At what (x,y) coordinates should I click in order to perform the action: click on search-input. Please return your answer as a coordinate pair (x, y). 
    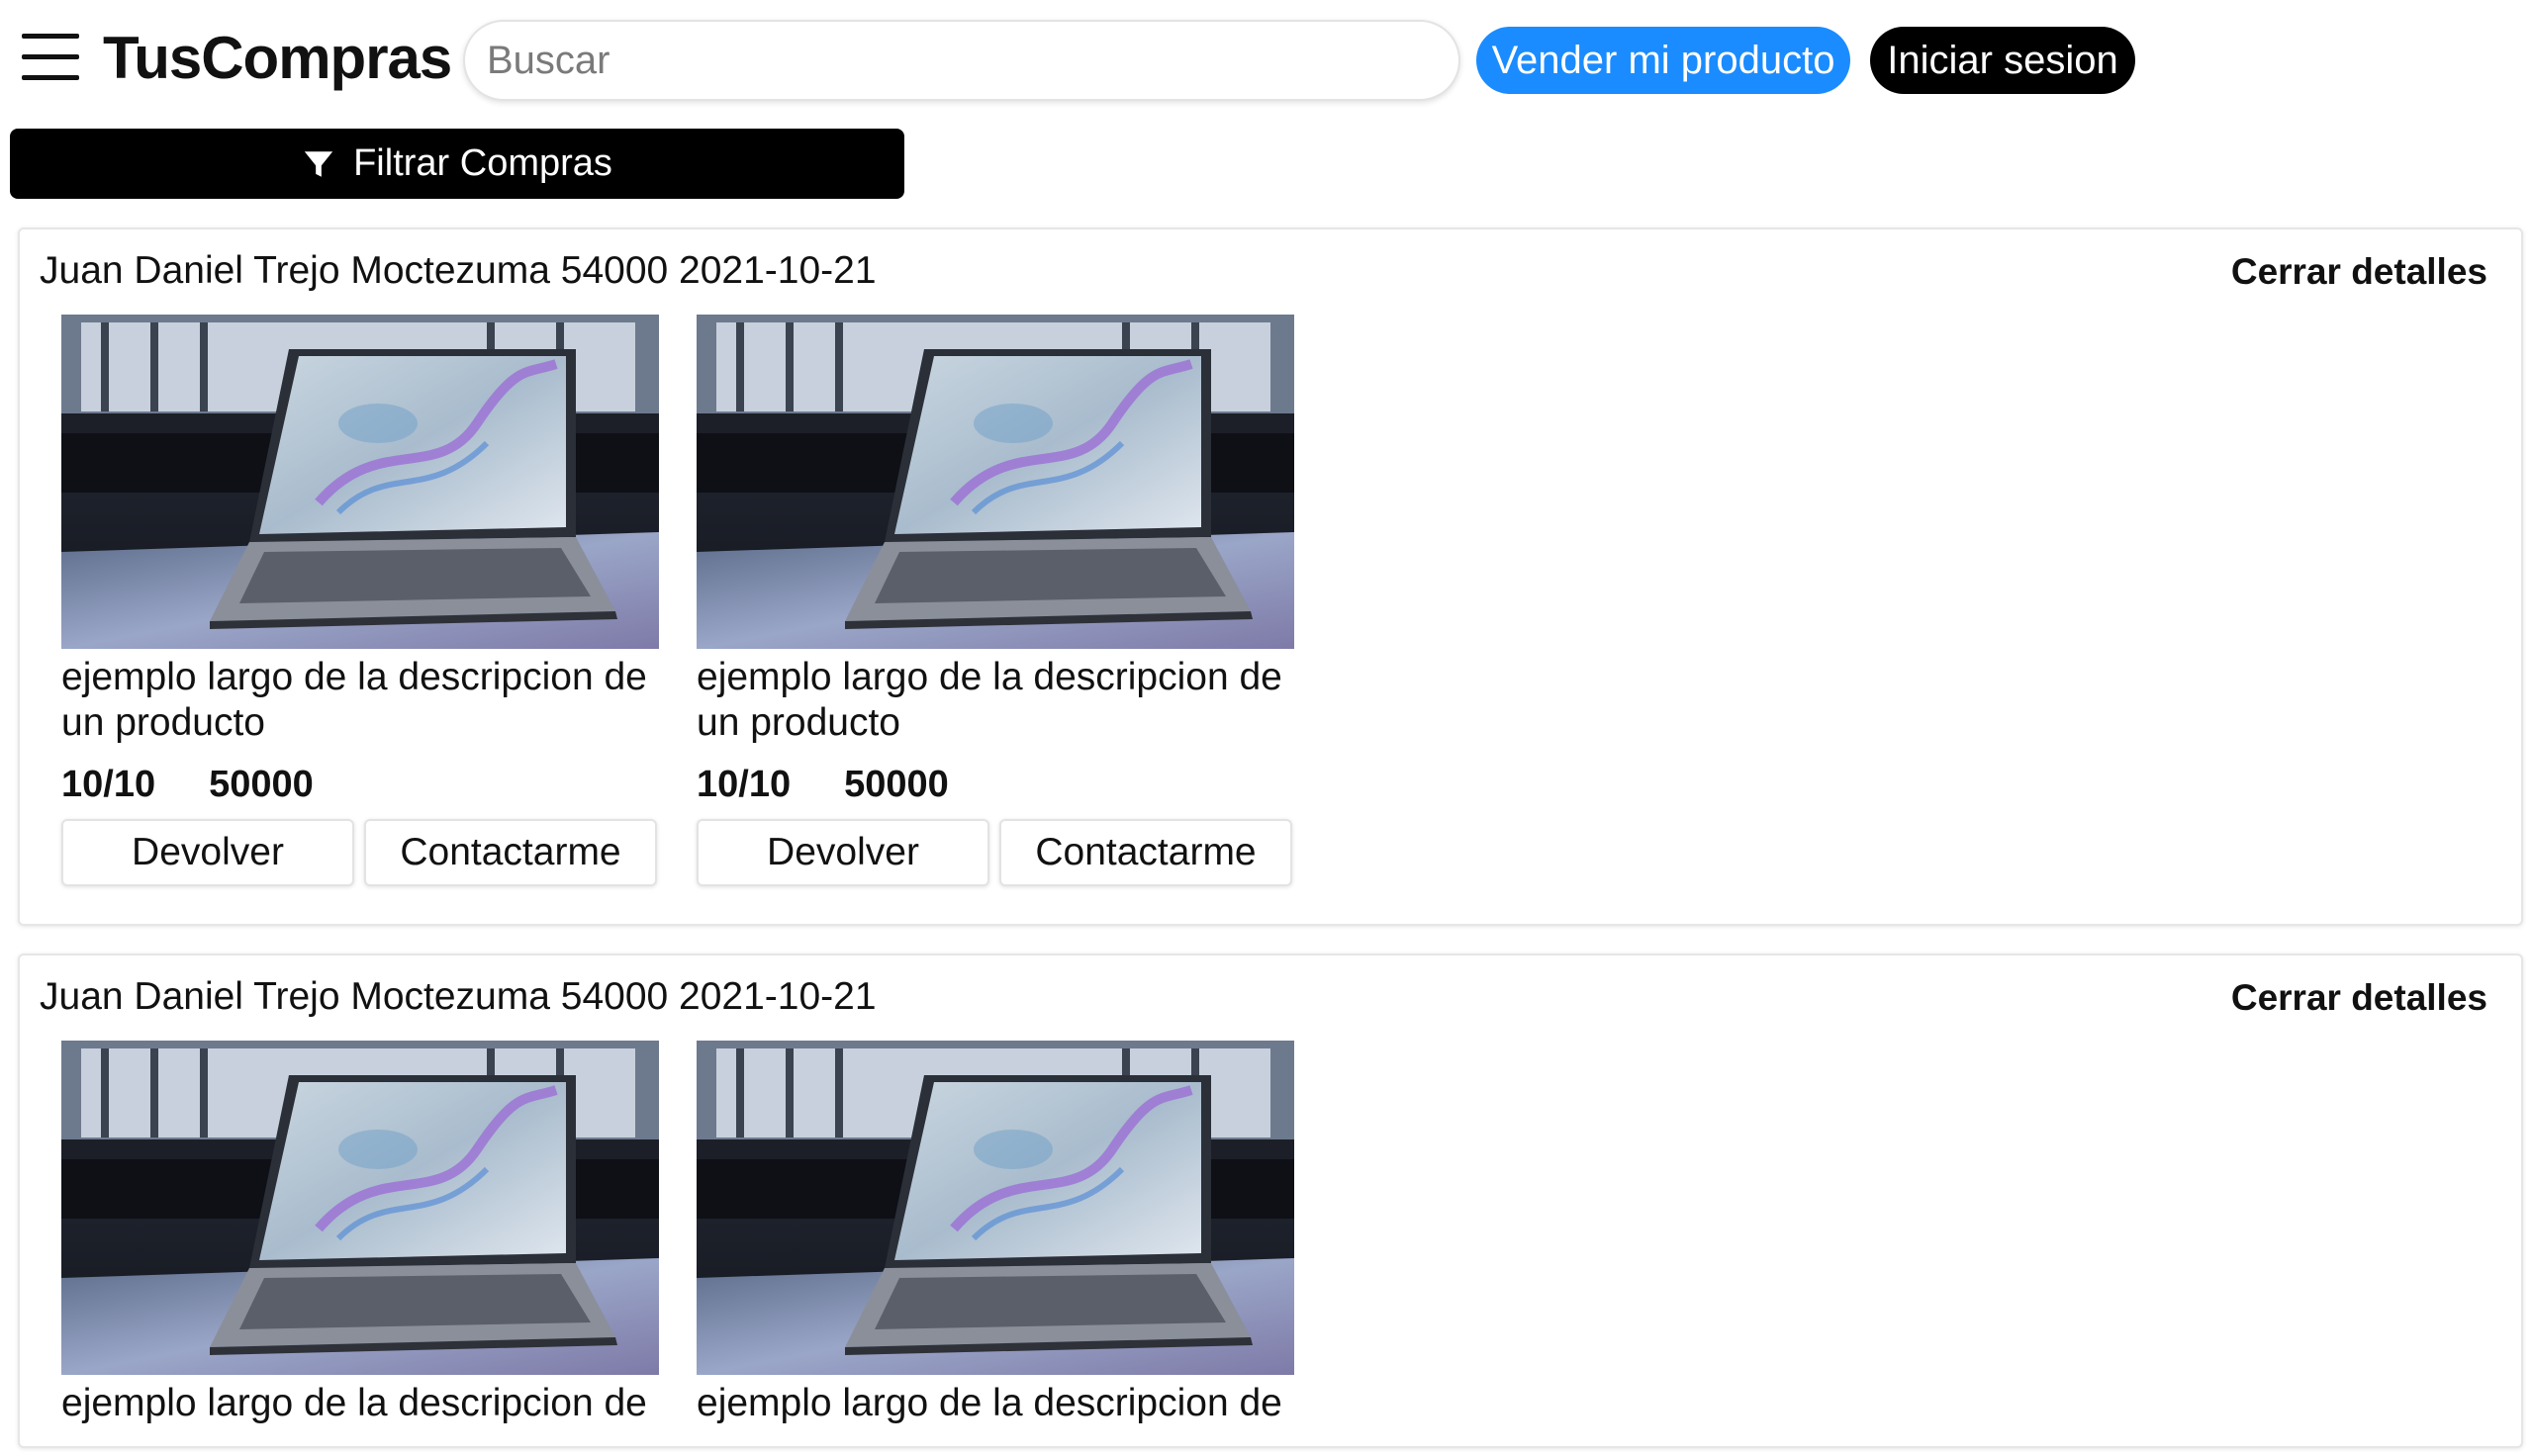
    Looking at the image, I should click on (962, 60).